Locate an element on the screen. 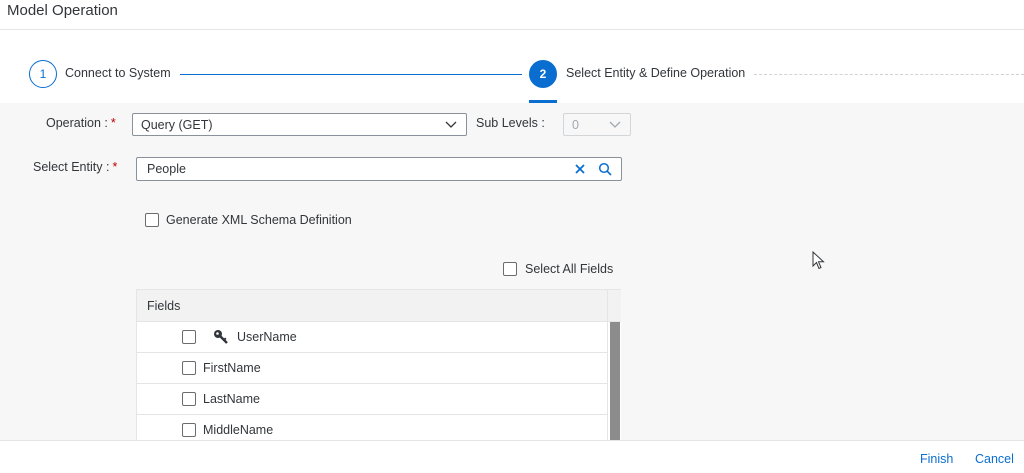 This screenshot has width=1024, height=473. generate-xsd-label: Generate XML Schema Definition is located at coordinates (259, 220).